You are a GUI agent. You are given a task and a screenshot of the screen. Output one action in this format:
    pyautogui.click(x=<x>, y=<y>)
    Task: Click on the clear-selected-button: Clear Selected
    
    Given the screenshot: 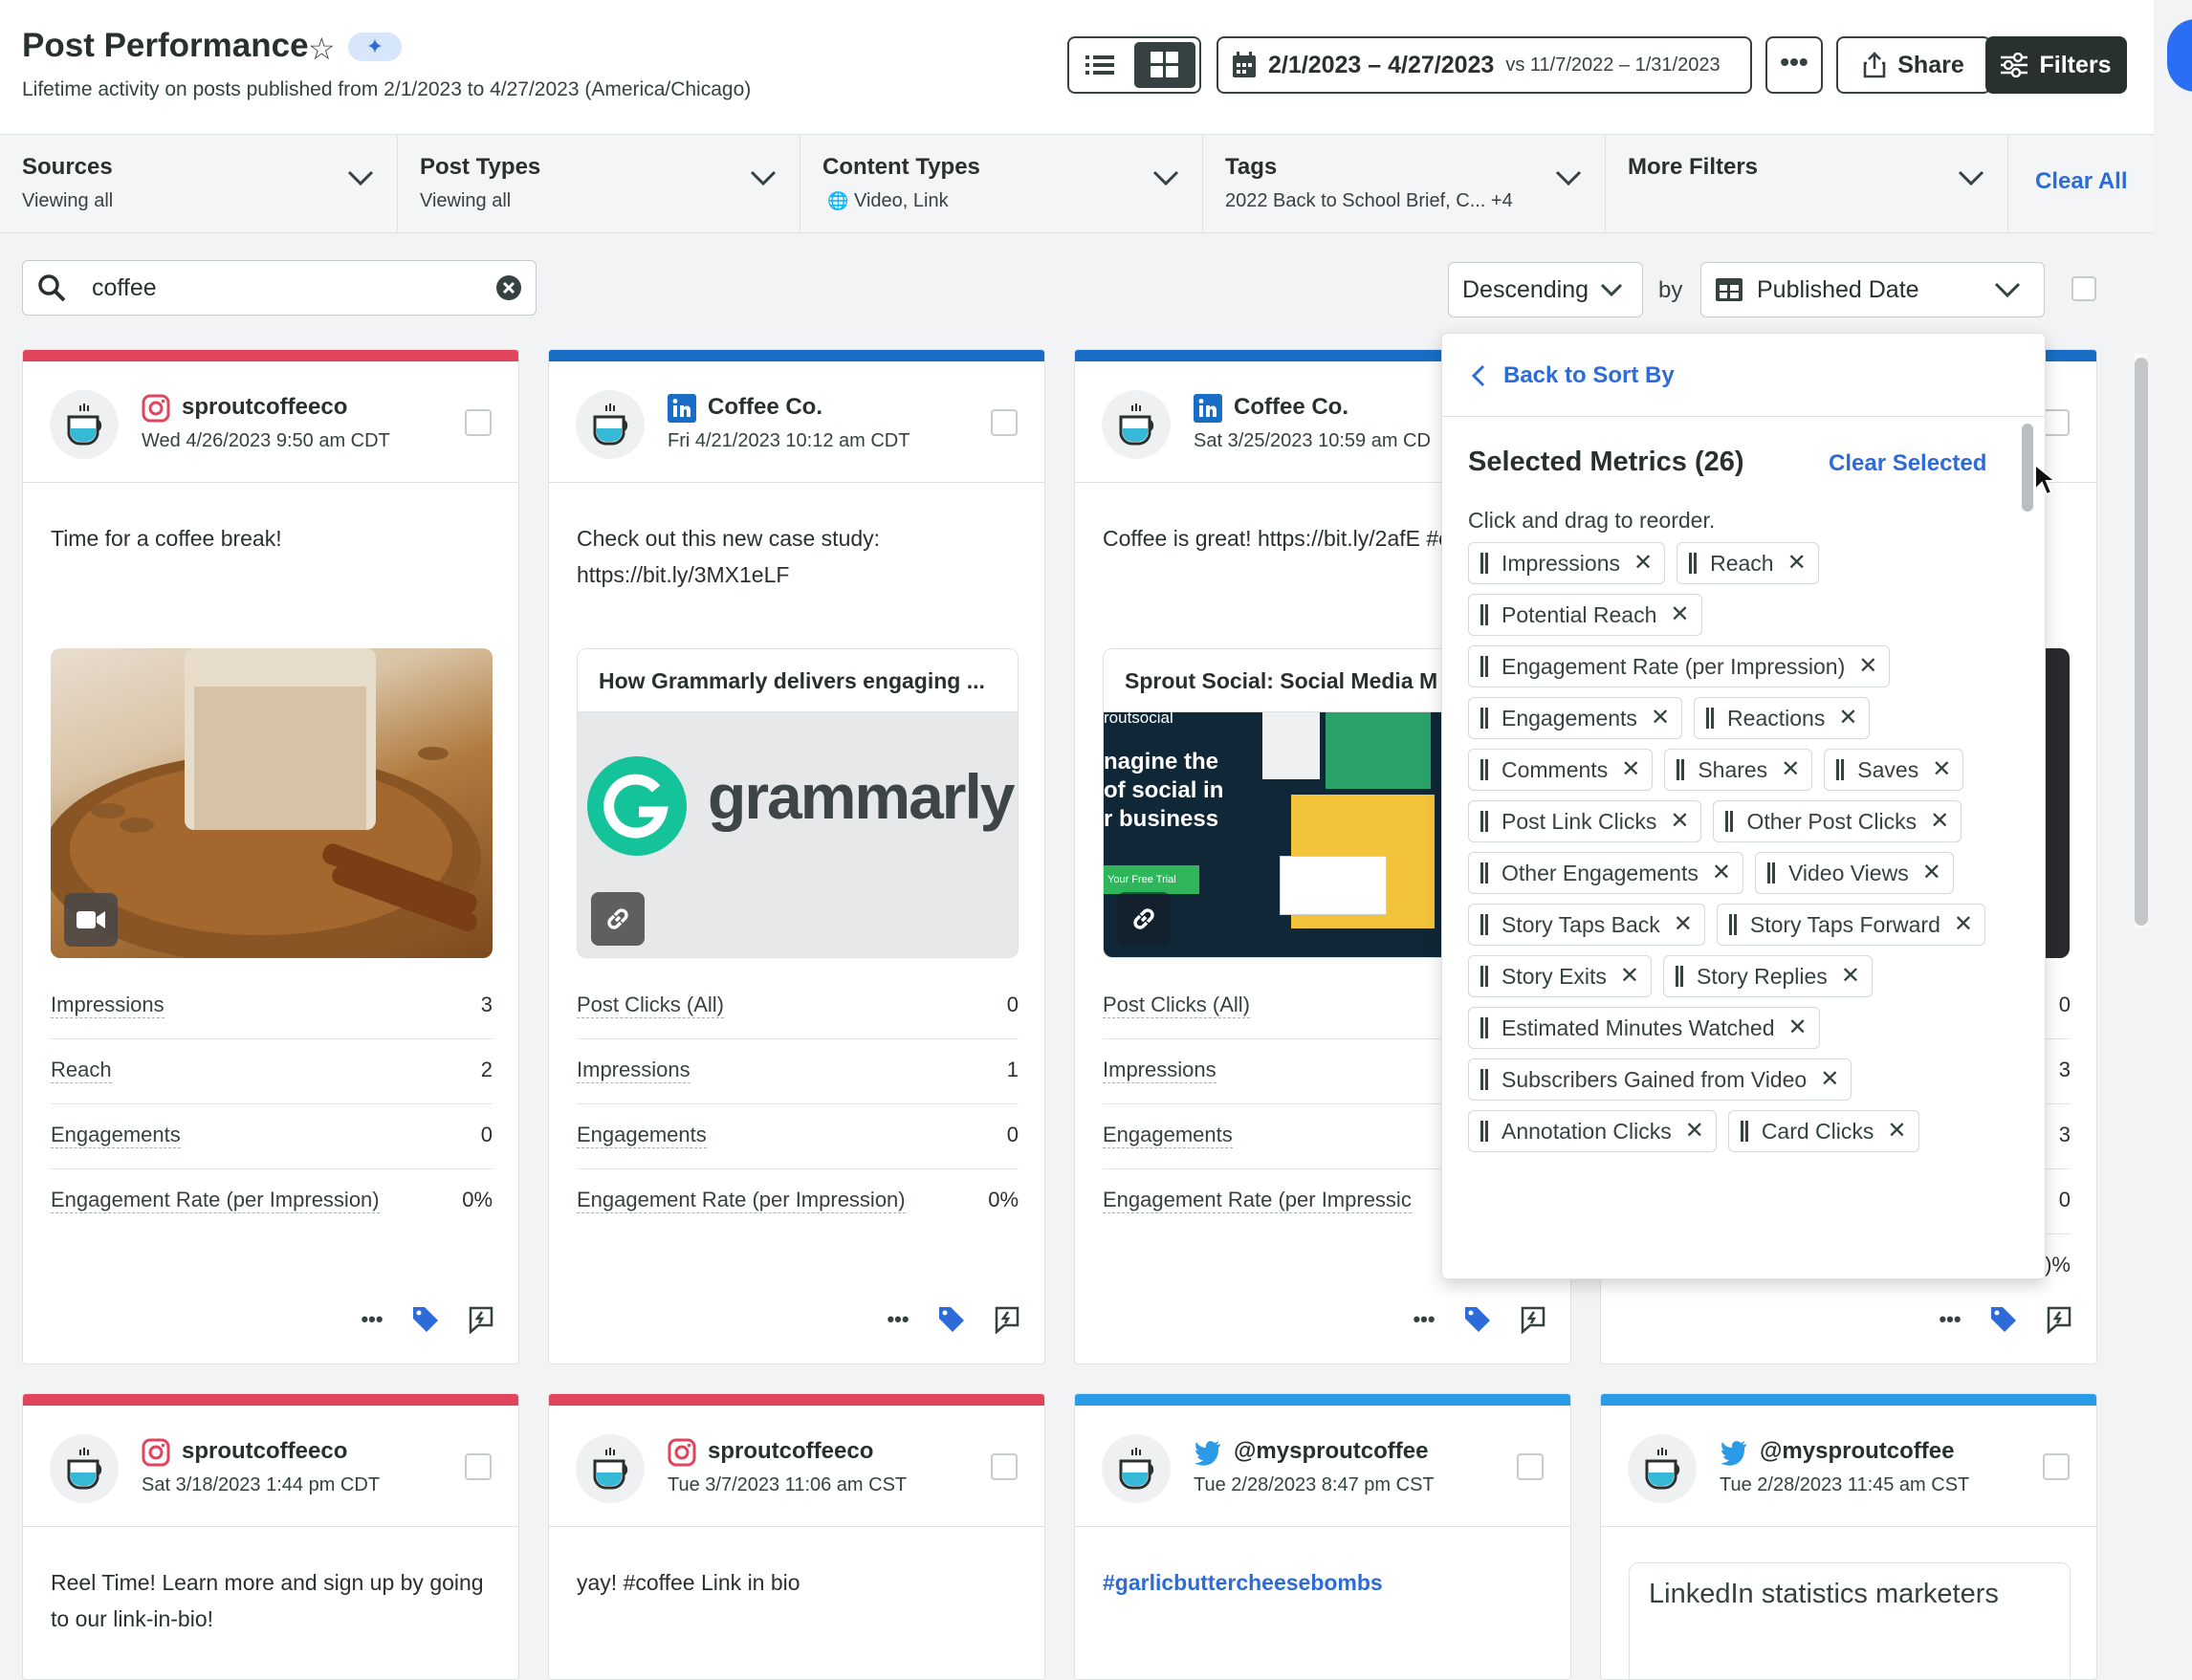 What is the action you would take?
    pyautogui.click(x=1907, y=464)
    